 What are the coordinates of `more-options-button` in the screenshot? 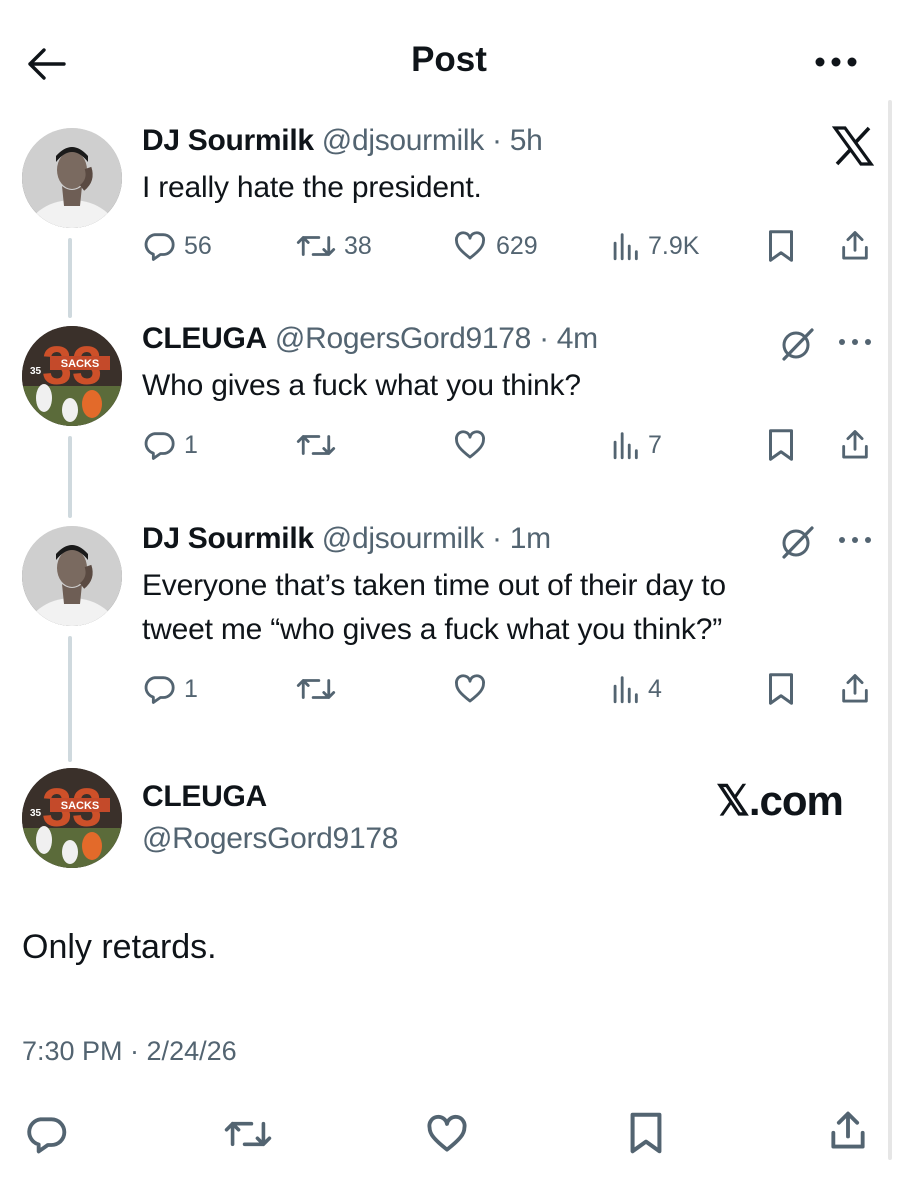 It's located at (836, 62).